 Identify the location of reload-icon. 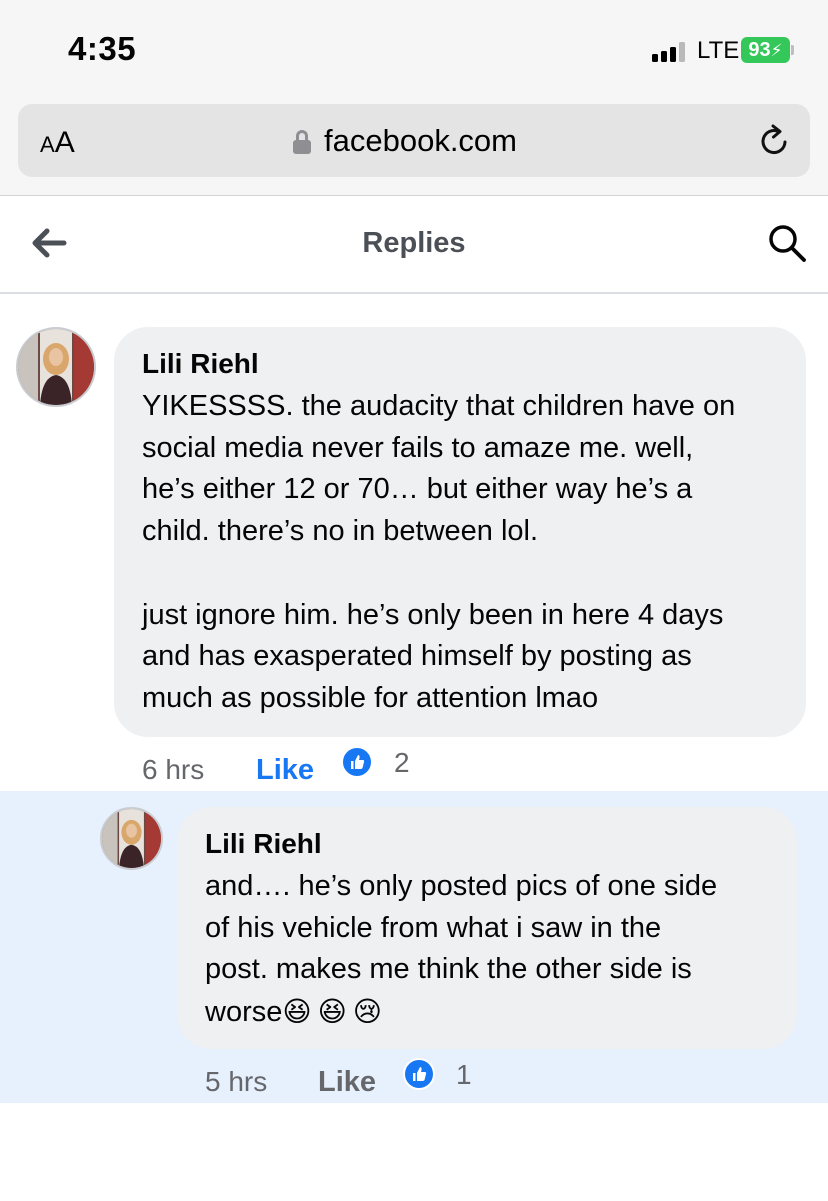
(774, 141).